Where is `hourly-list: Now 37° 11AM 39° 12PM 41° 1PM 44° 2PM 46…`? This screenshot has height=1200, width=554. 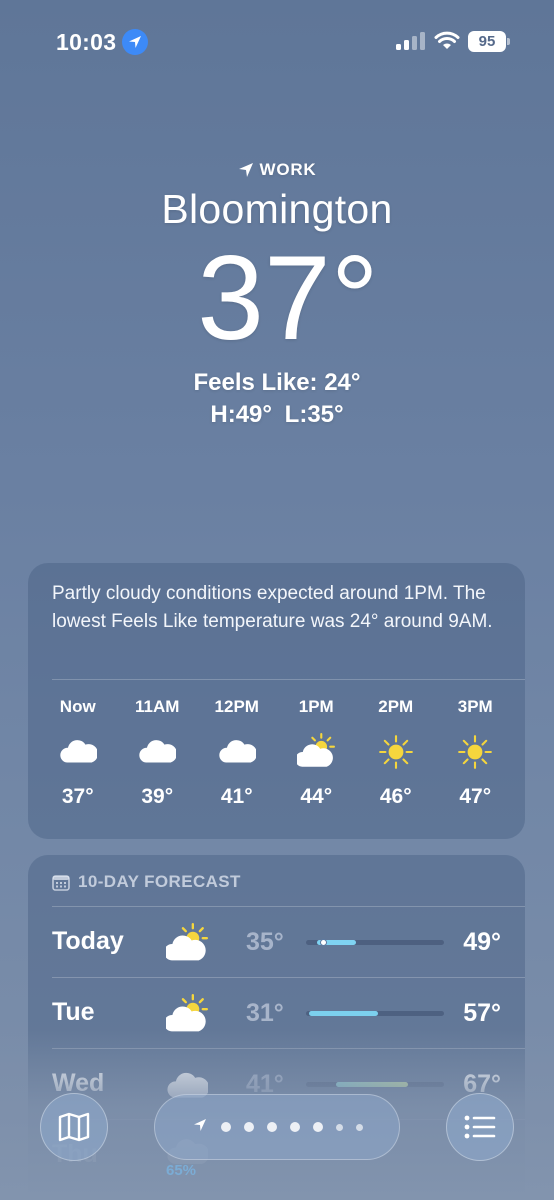 hourly-list: Now 37° 11AM 39° 12PM 41° 1PM 44° 2PM 46… is located at coordinates (276, 751).